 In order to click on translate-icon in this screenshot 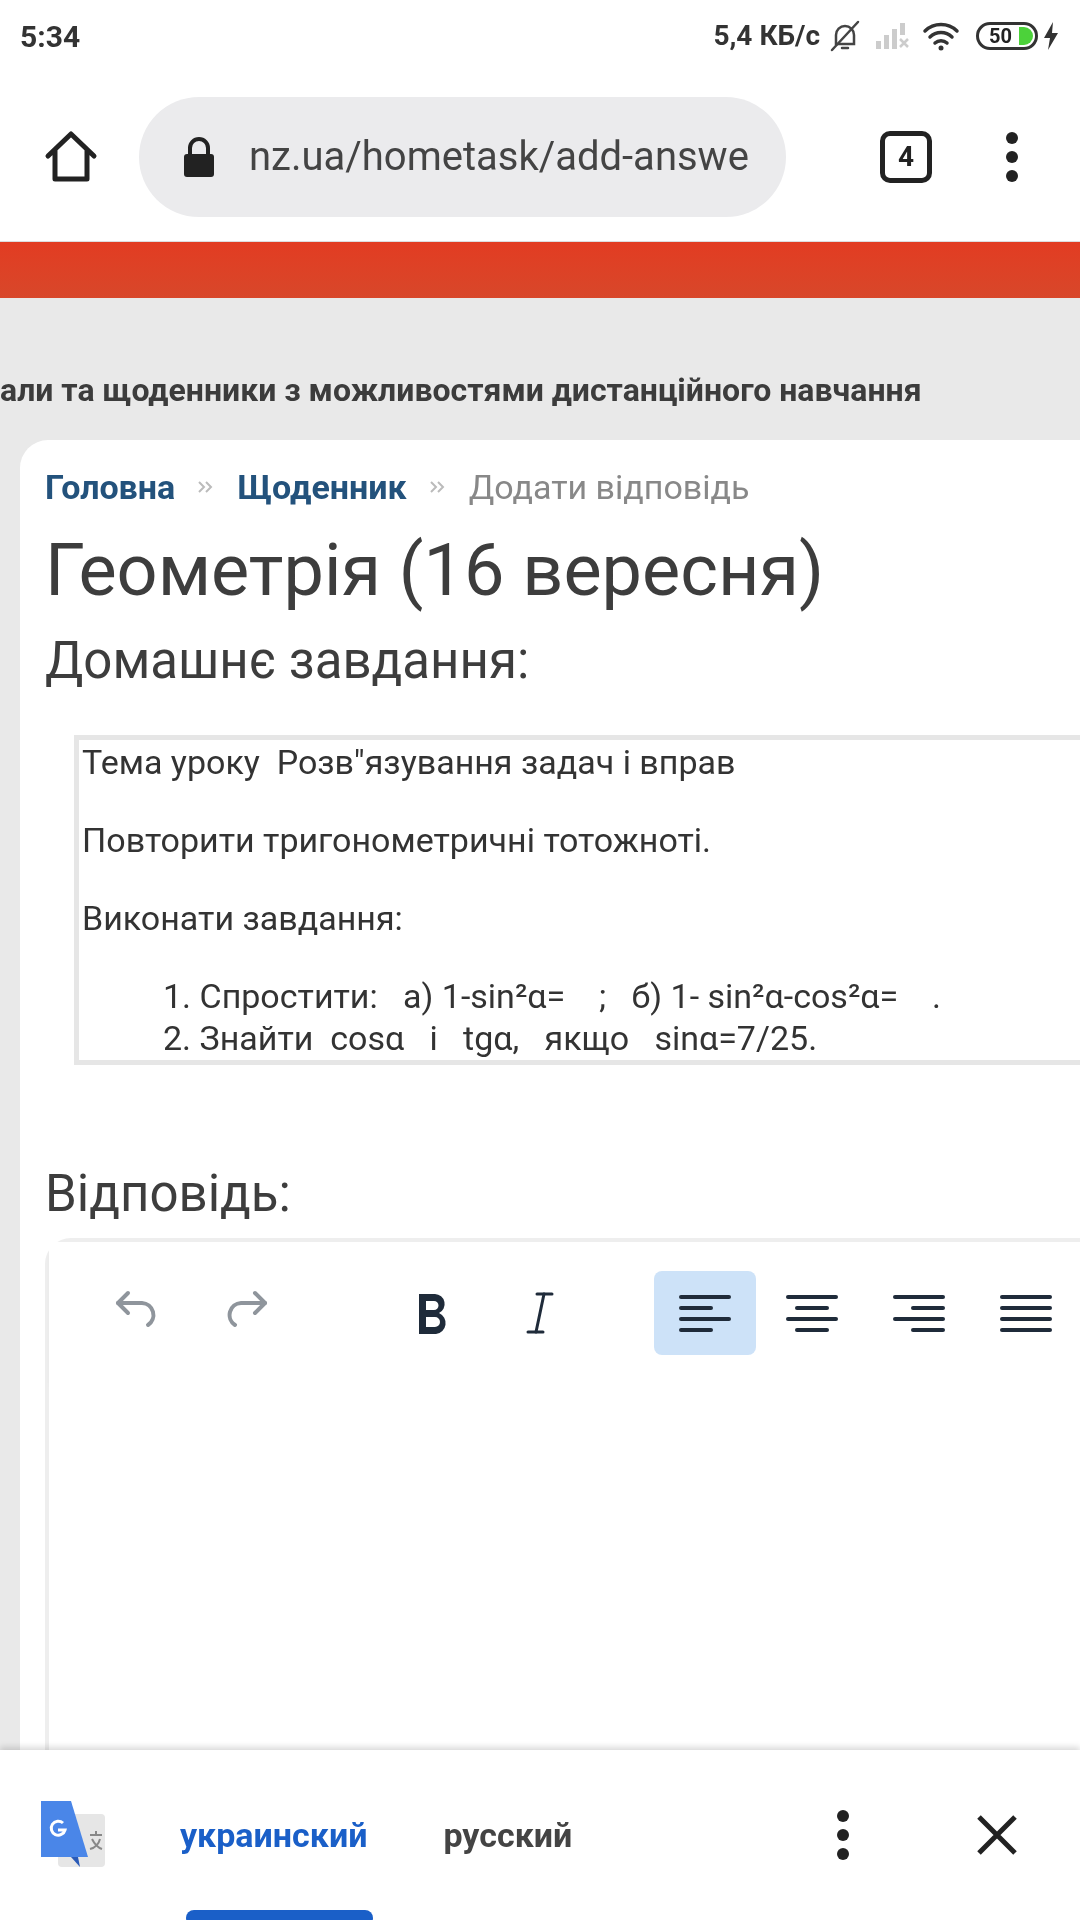, I will do `click(72, 1835)`.